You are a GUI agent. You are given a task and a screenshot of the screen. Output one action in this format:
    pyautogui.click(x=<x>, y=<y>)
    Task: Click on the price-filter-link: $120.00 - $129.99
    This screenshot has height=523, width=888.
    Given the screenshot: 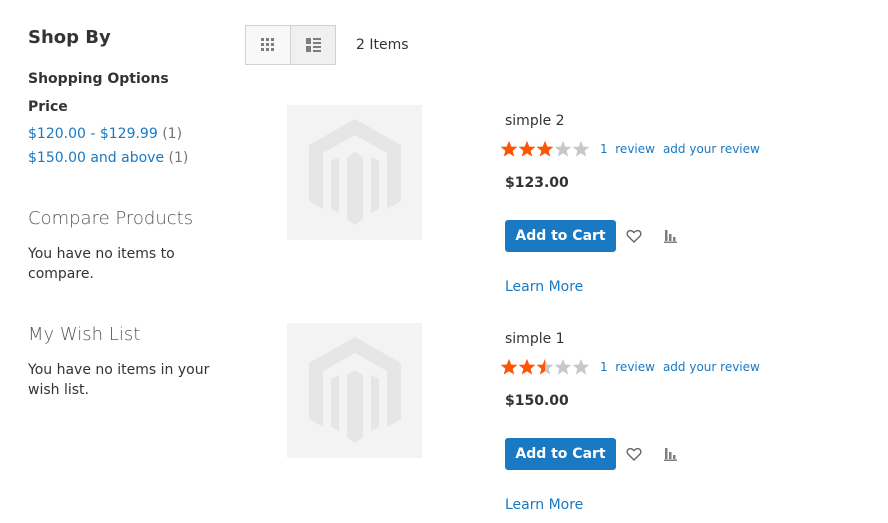 What is the action you would take?
    pyautogui.click(x=93, y=134)
    